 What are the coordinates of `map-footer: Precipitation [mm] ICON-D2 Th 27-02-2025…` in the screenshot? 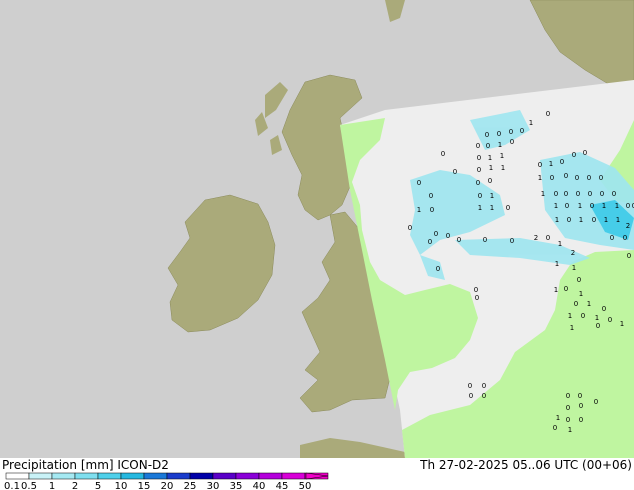 It's located at (317, 474).